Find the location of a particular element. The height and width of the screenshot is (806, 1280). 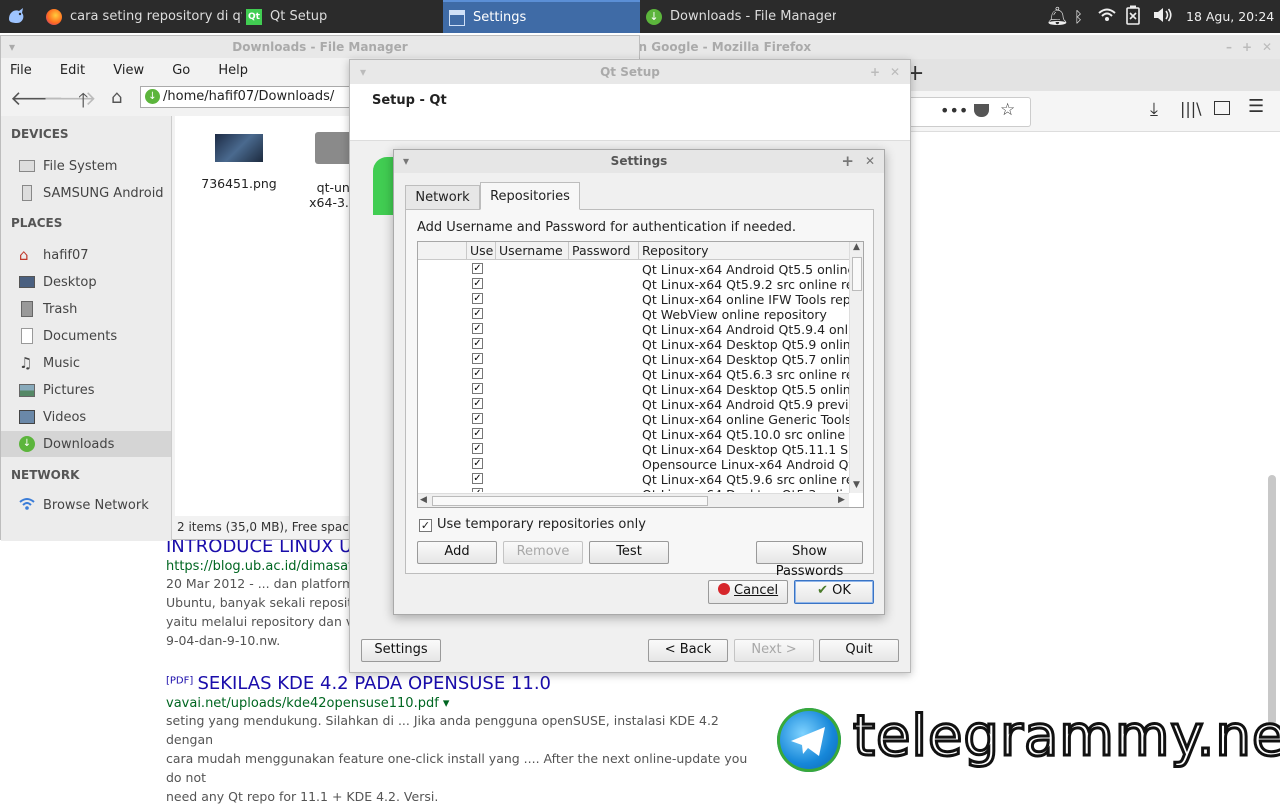

table-row: ✓ Qt Linux-x64 Qt5.6.3 src online rep is located at coordinates (634, 374).